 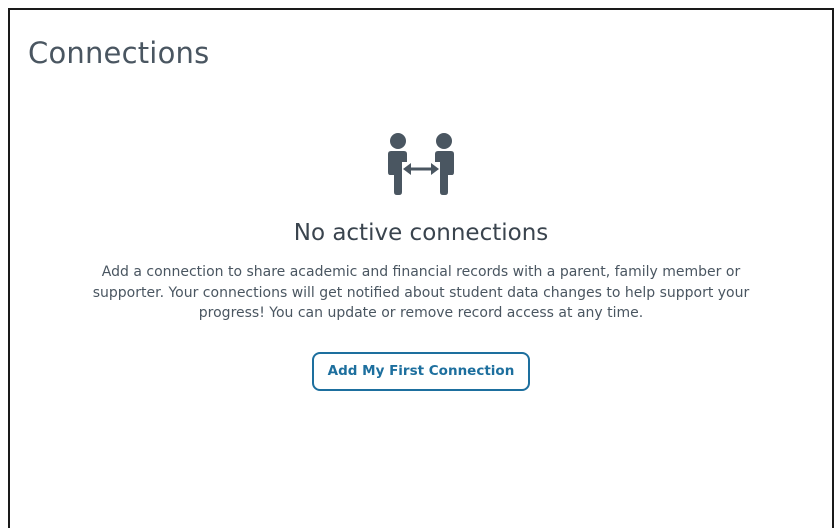 I want to click on empty-state-title: No active connections, so click(x=421, y=233).